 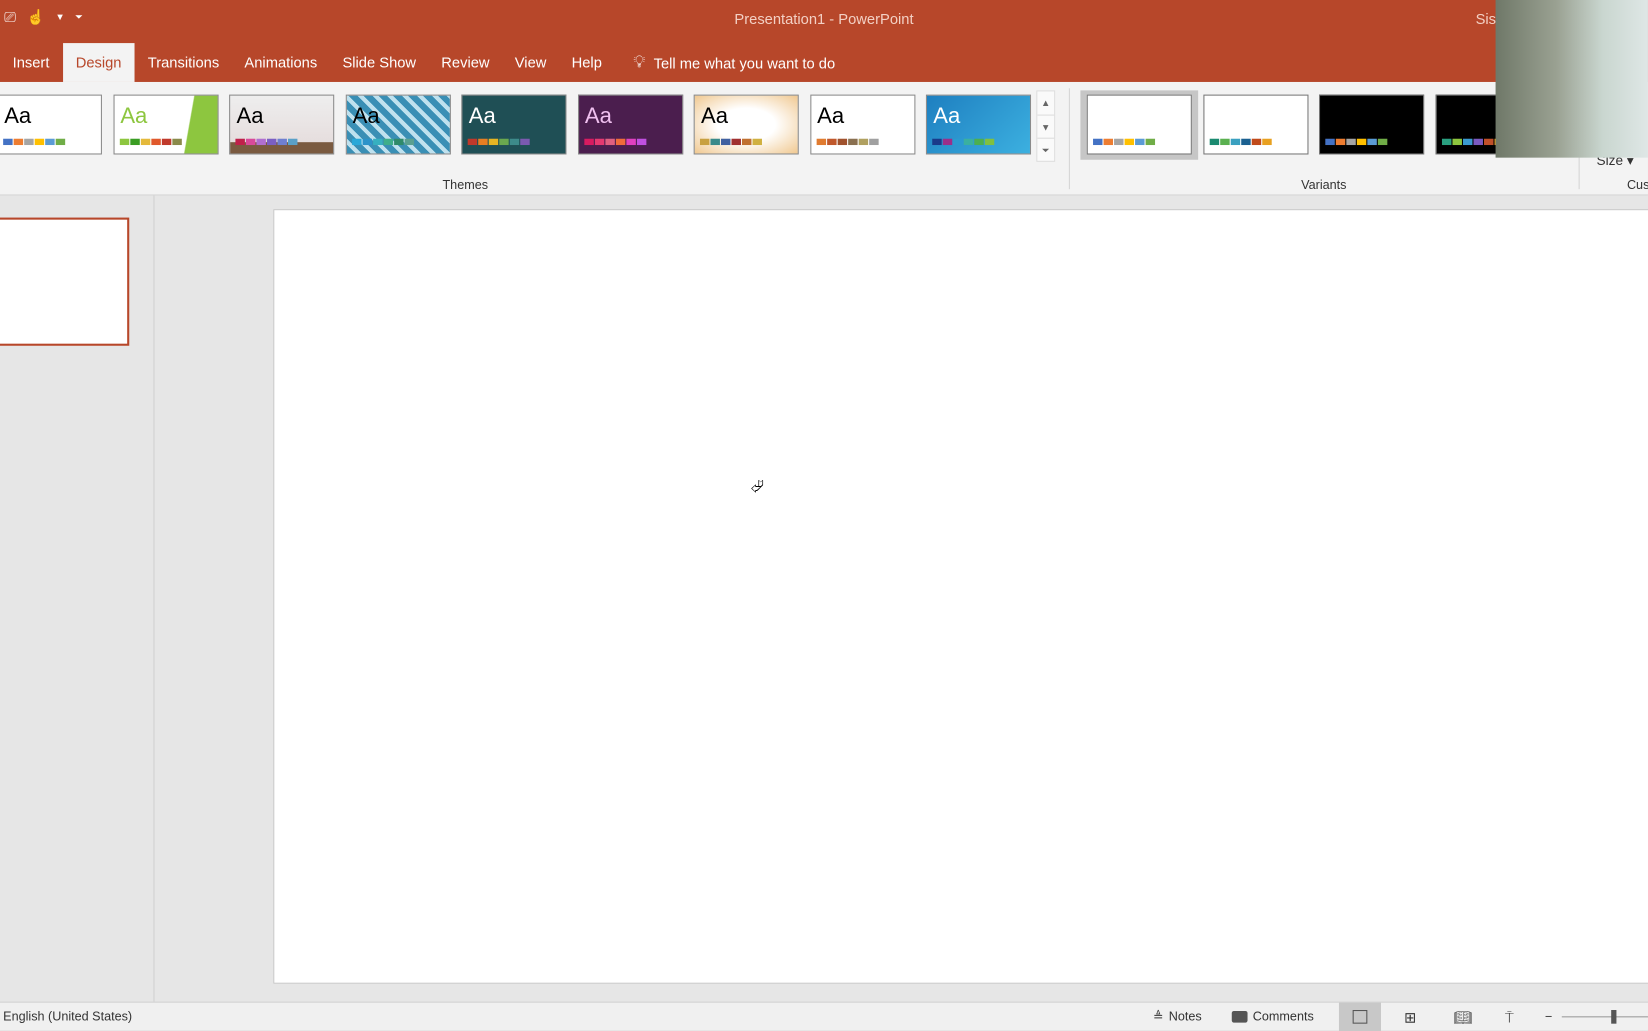 What do you see at coordinates (1239, 1016) in the screenshot?
I see `comment-icon` at bounding box center [1239, 1016].